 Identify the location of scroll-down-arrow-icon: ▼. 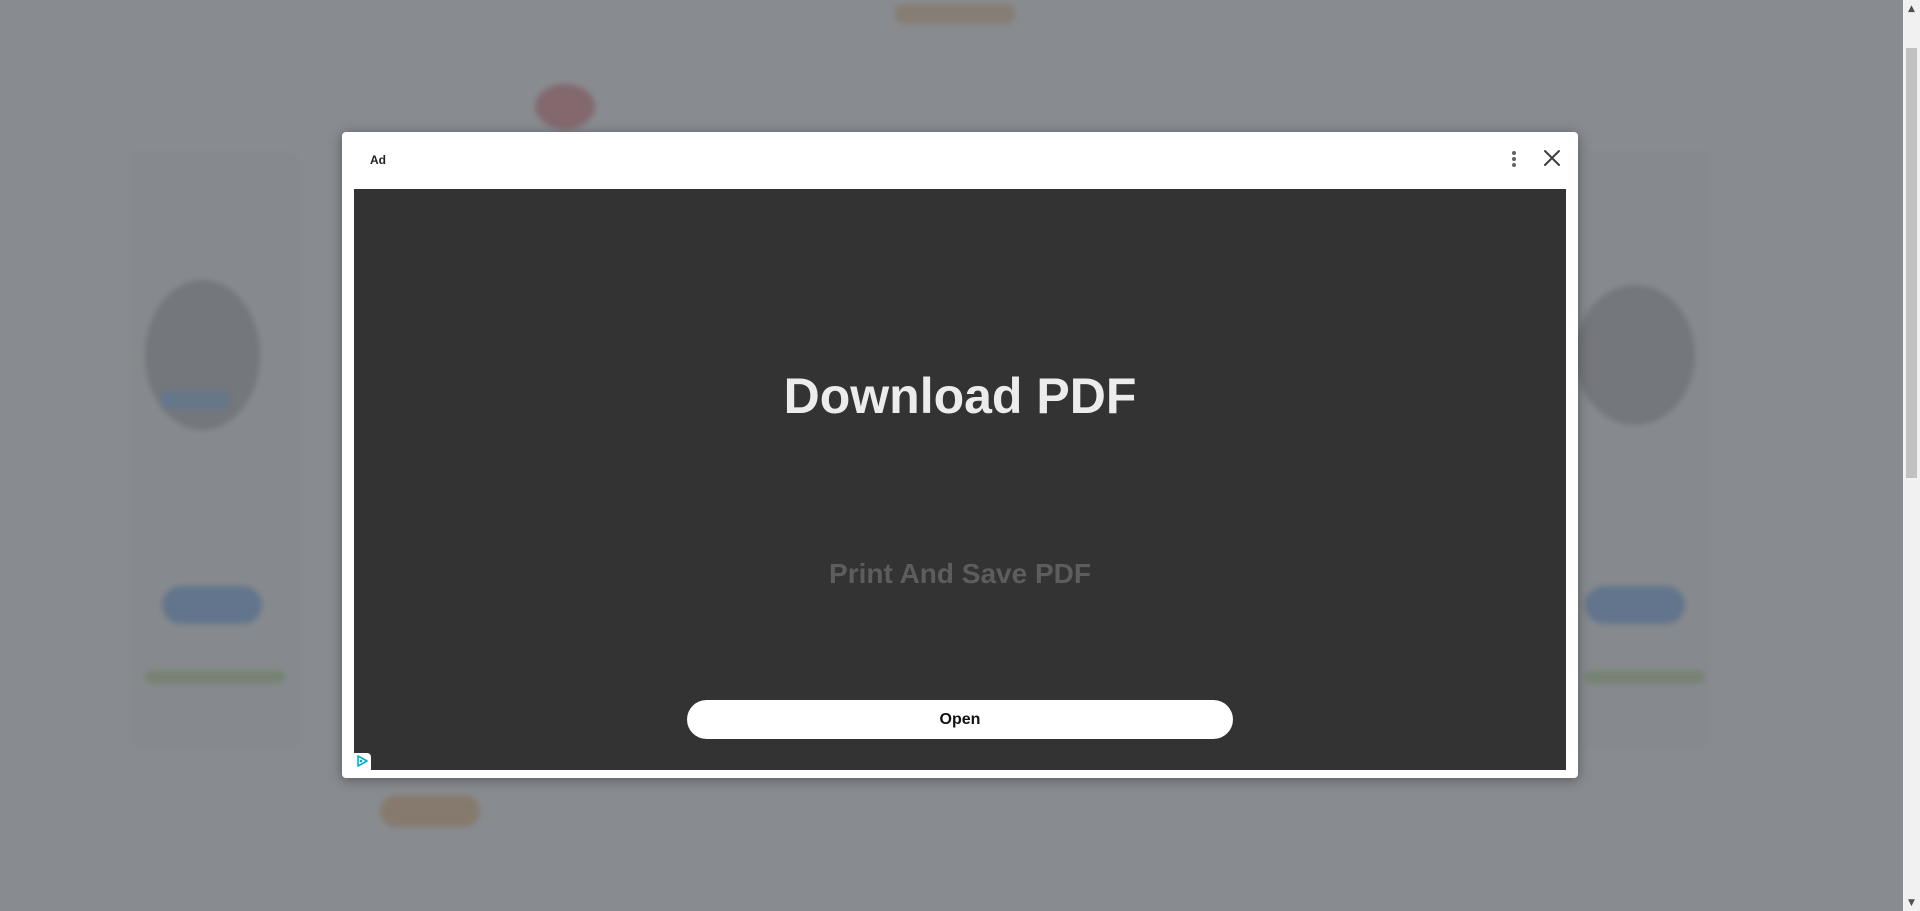
(1911, 902).